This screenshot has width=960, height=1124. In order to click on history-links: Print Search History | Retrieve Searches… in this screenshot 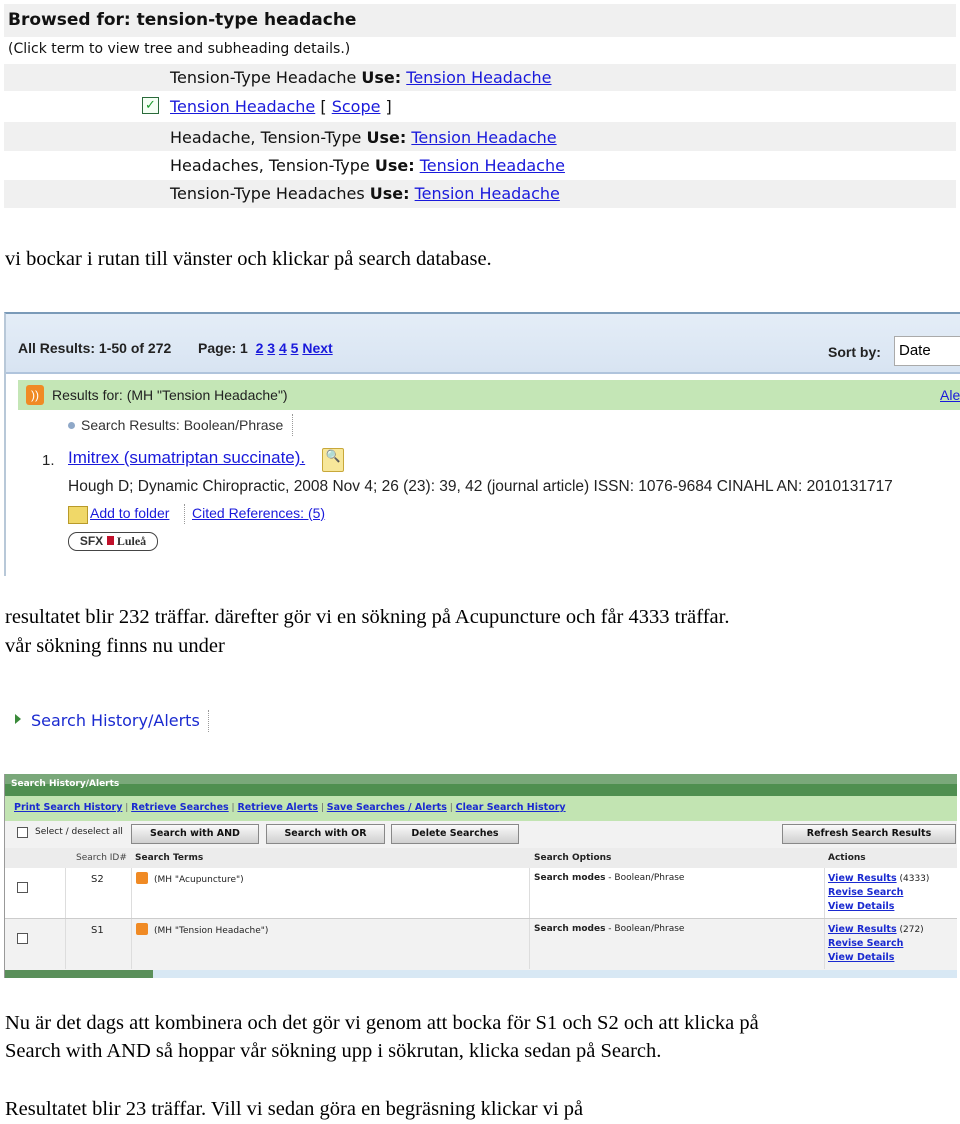, I will do `click(481, 808)`.